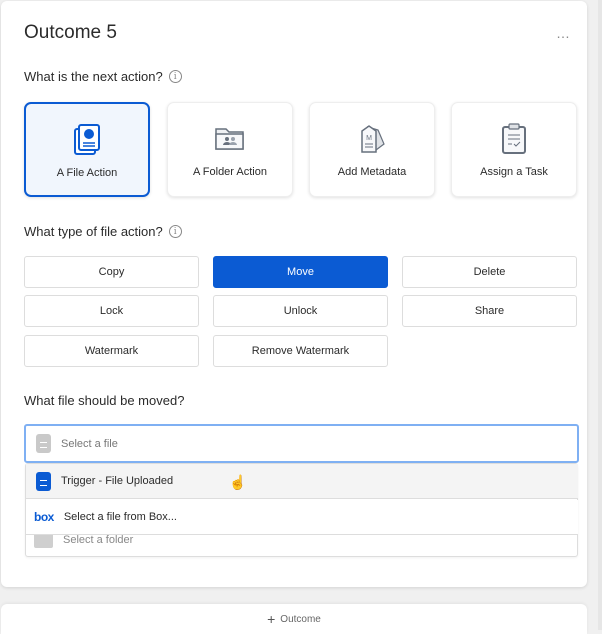 The width and height of the screenshot is (602, 634). I want to click on next-action-label-text: What is the next action?, so click(93, 76).